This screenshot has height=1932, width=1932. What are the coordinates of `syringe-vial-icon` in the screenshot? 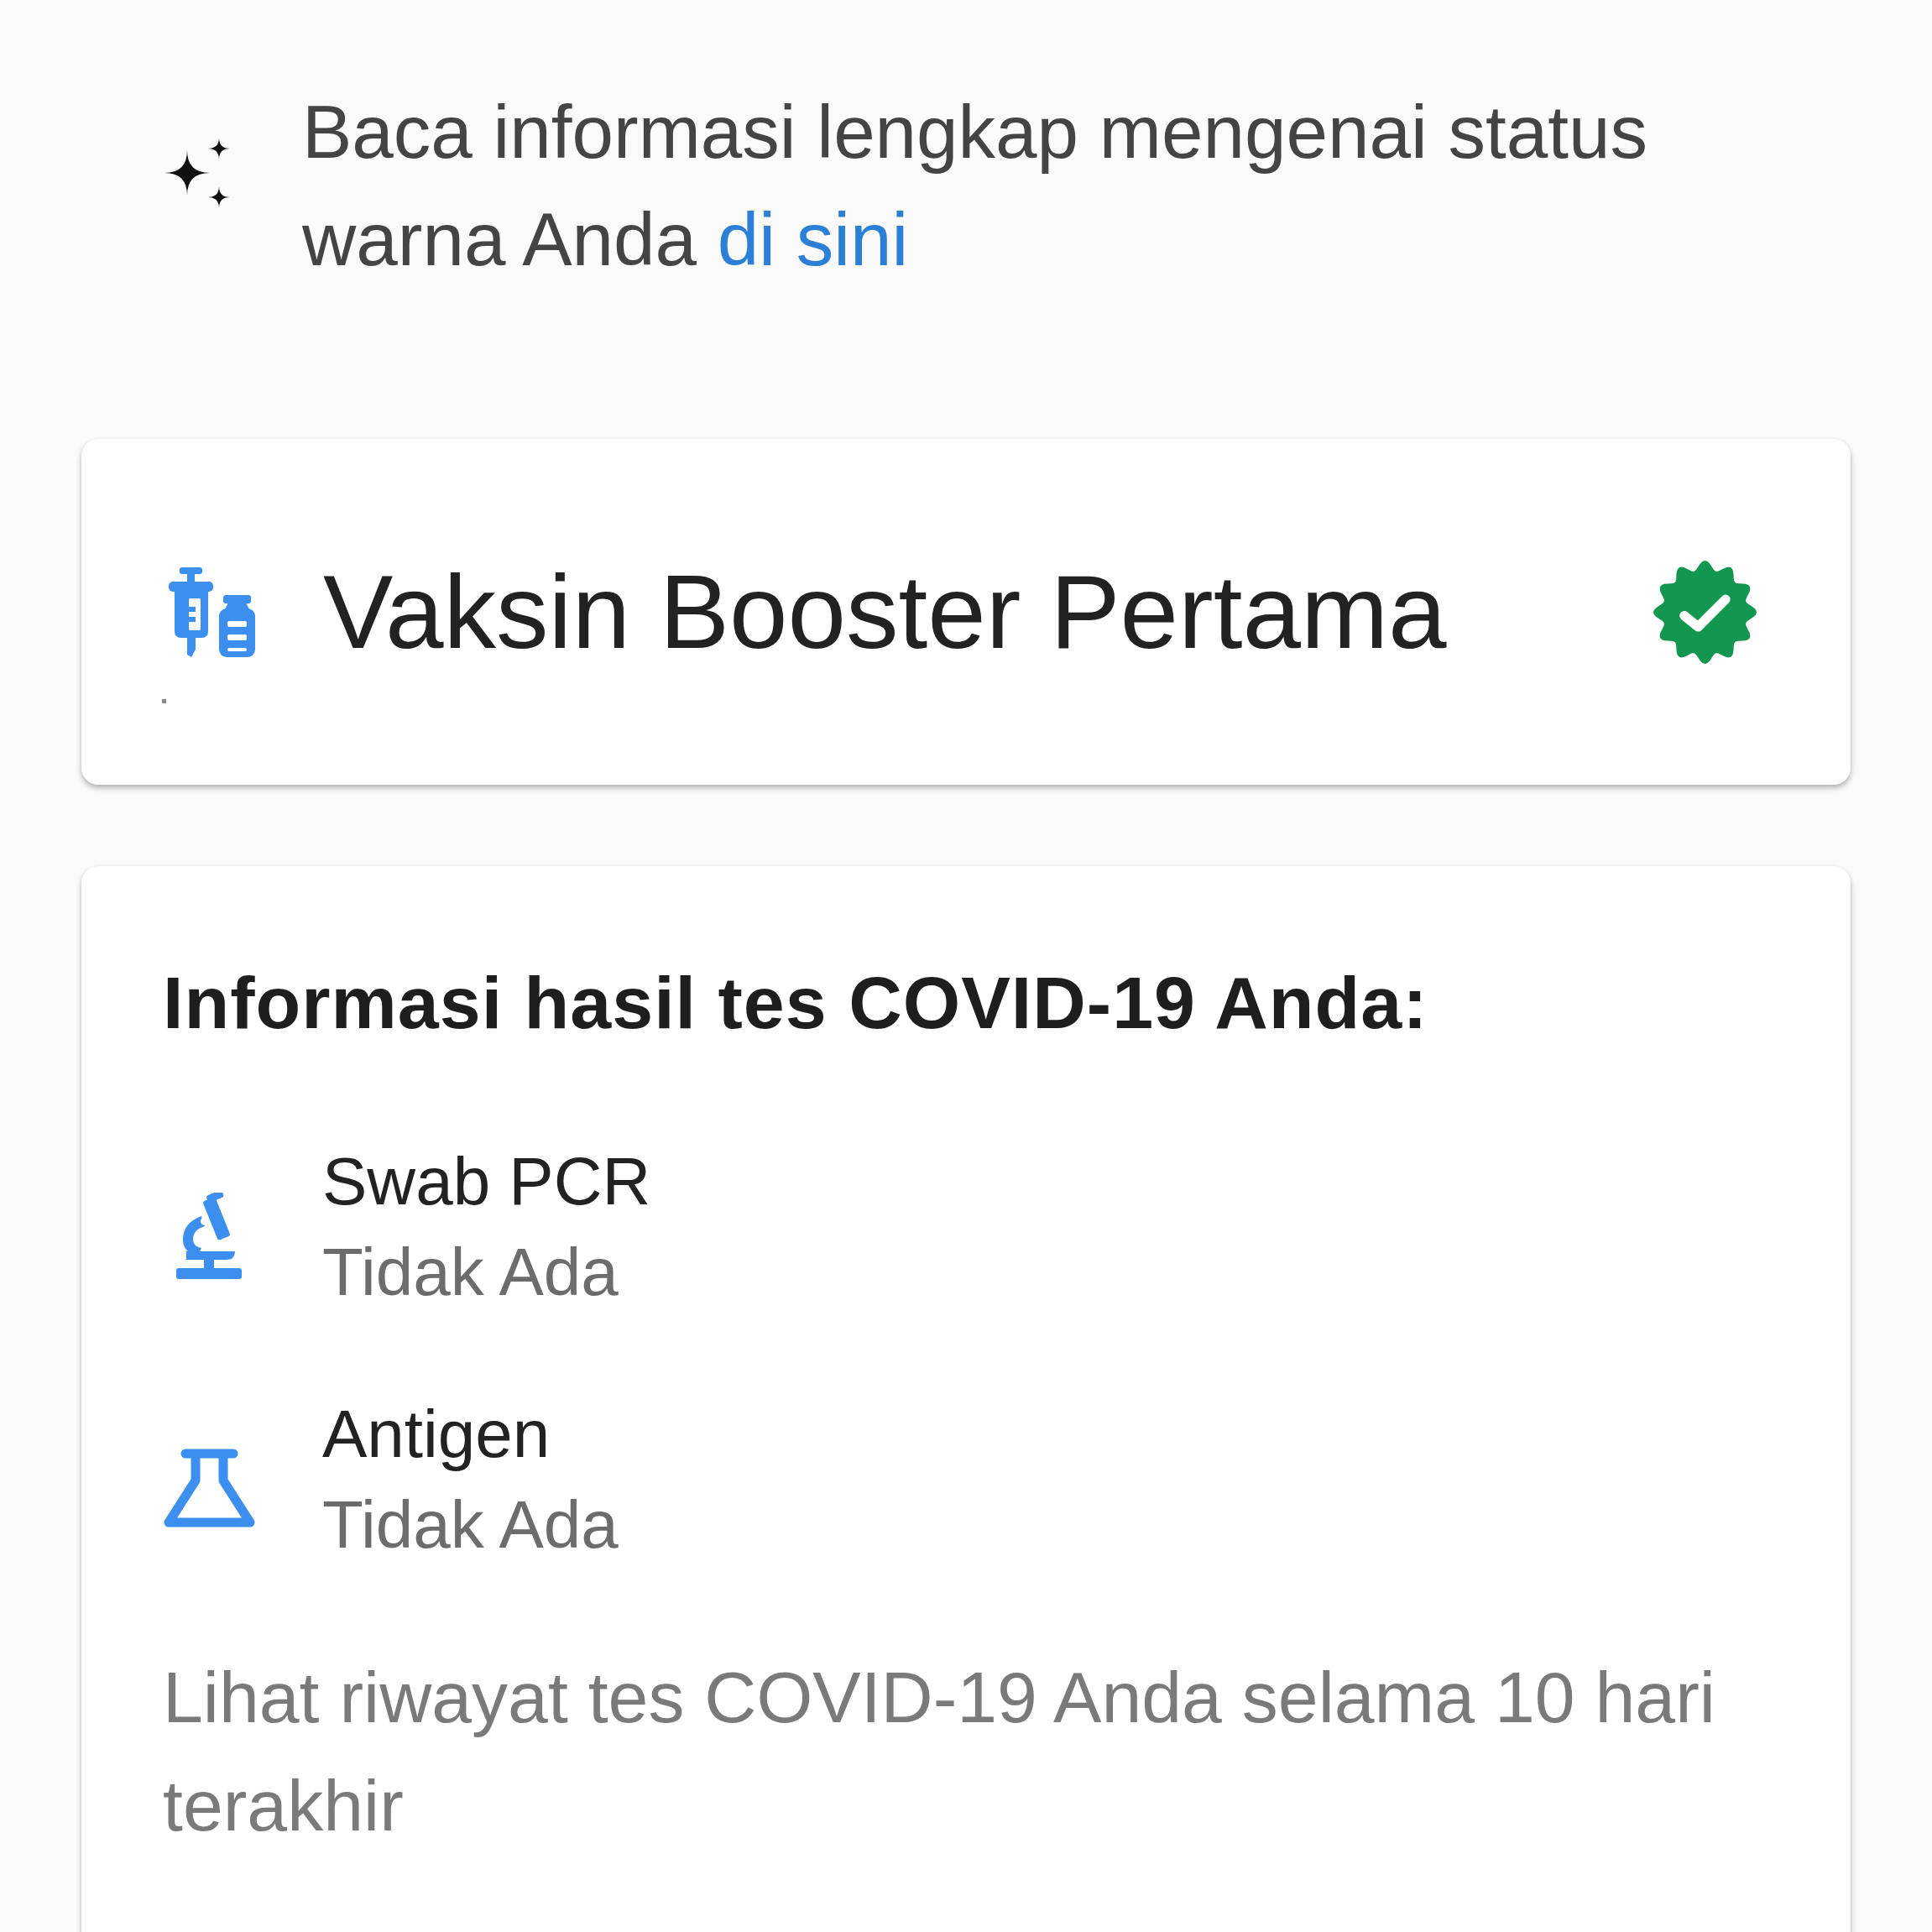 It's located at (212, 612).